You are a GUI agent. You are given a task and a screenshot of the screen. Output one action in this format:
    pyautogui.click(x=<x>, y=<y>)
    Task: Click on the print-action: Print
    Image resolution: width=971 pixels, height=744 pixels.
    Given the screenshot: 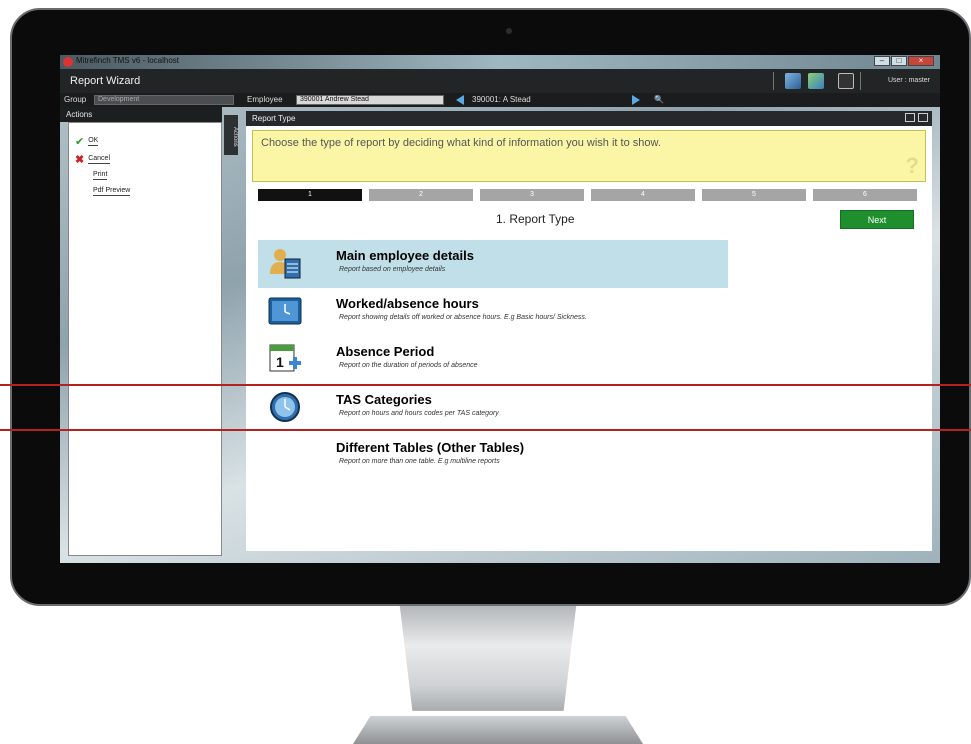 What is the action you would take?
    pyautogui.click(x=100, y=175)
    